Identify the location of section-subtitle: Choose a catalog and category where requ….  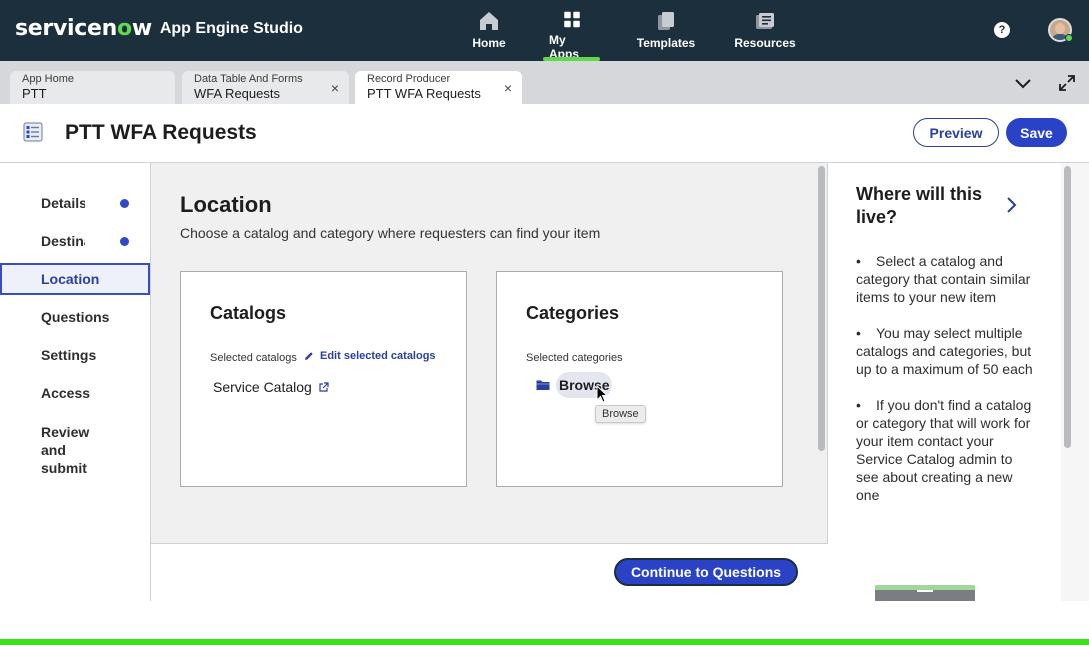
(390, 233).